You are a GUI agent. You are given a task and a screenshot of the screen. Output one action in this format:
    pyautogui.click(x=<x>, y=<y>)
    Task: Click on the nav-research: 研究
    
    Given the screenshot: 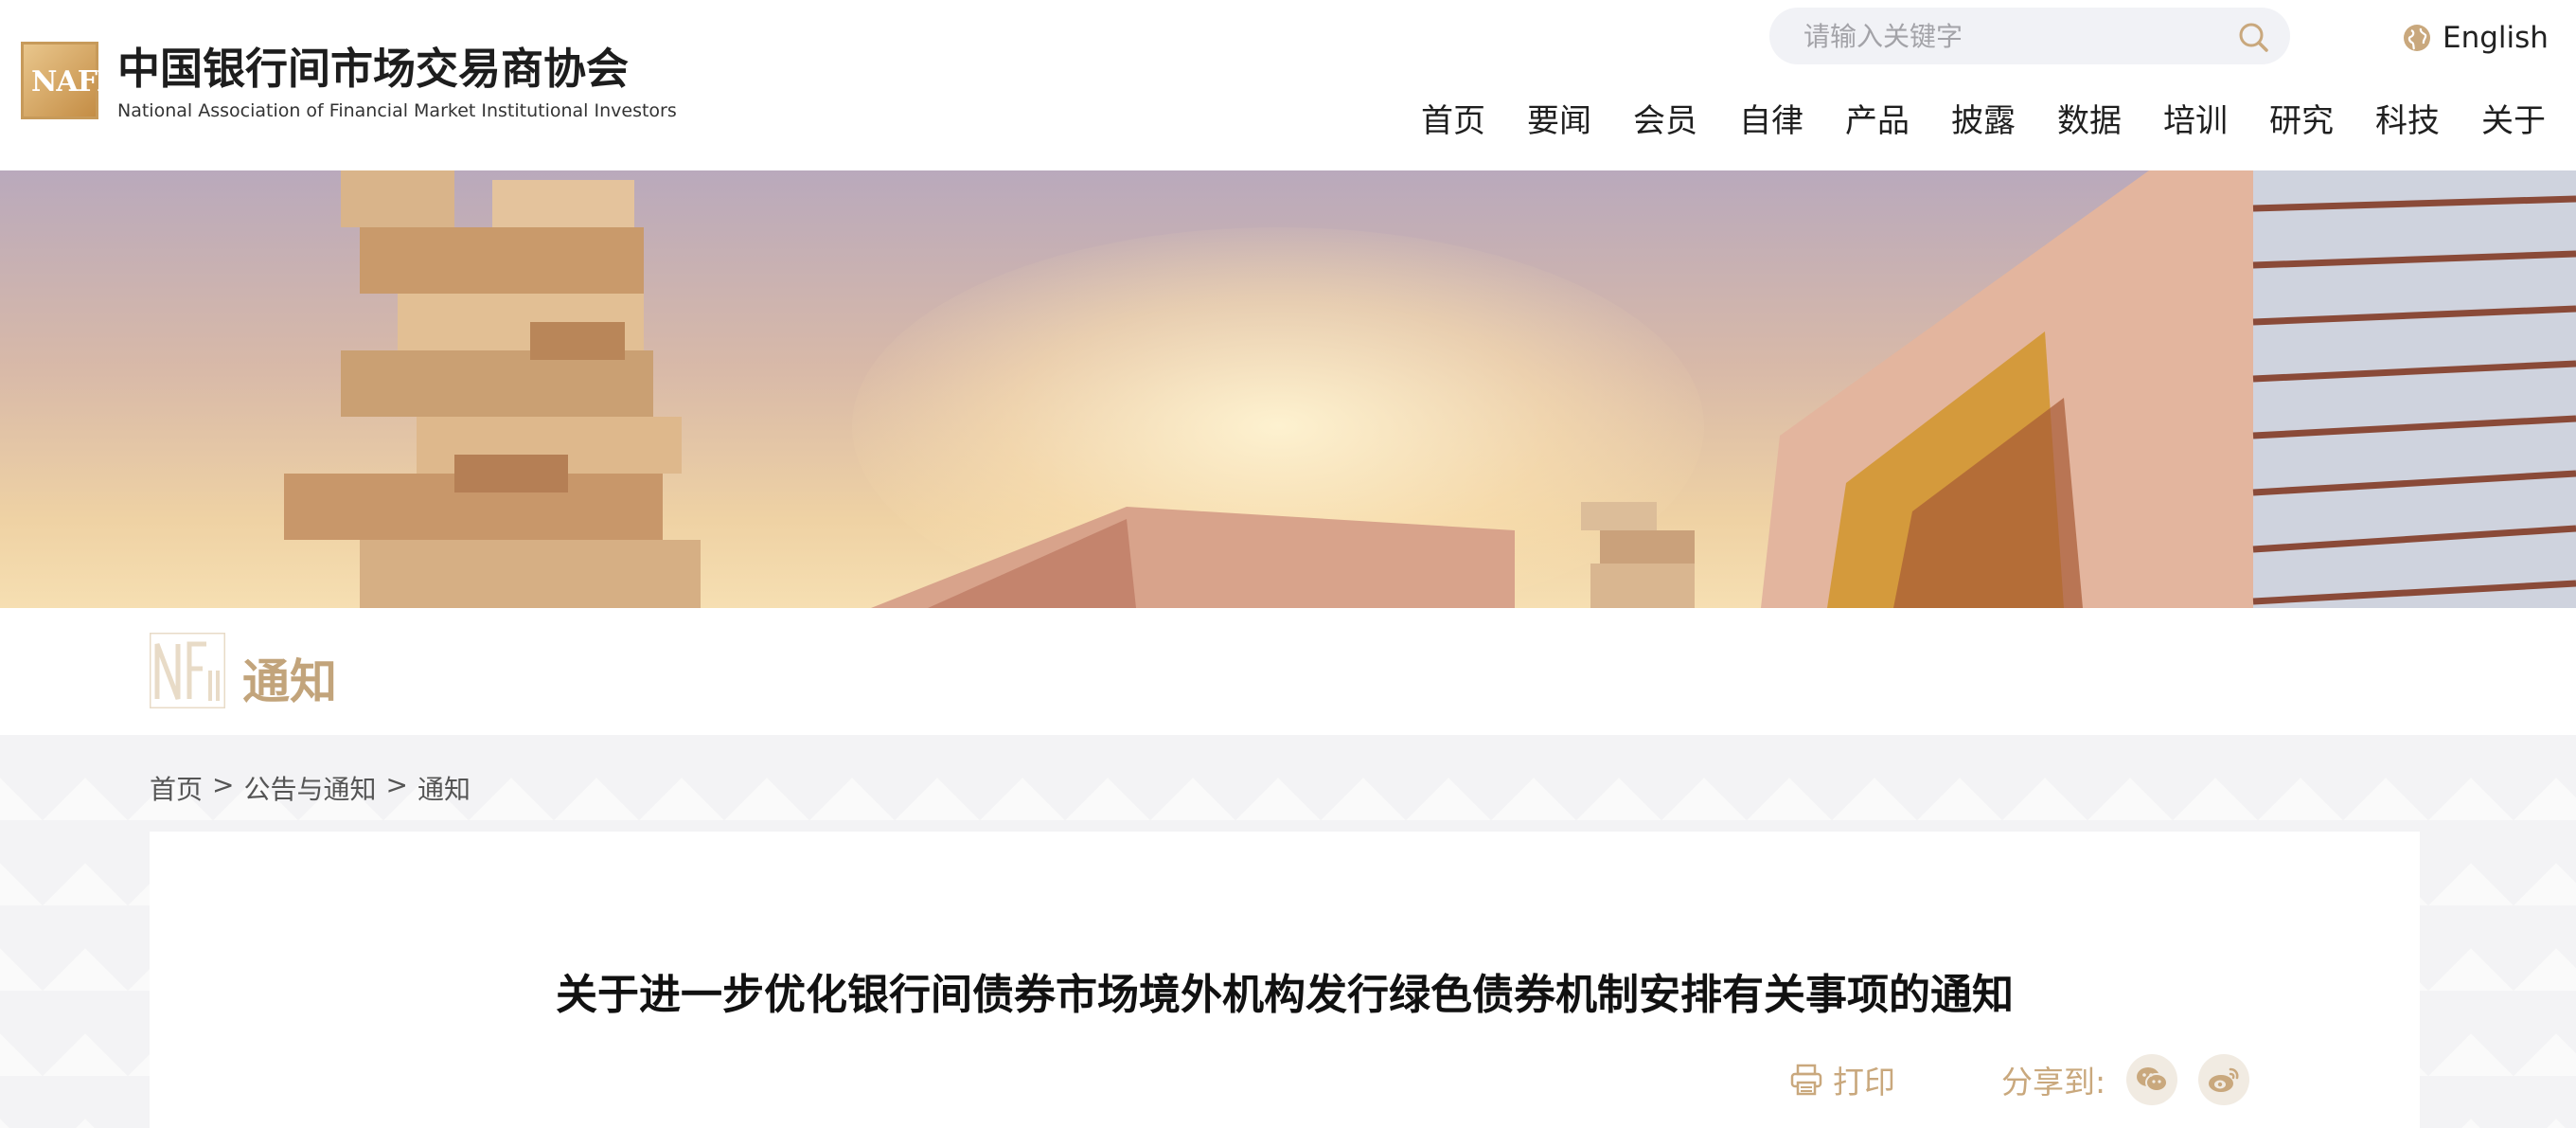 What is the action you would take?
    pyautogui.click(x=2301, y=118)
    